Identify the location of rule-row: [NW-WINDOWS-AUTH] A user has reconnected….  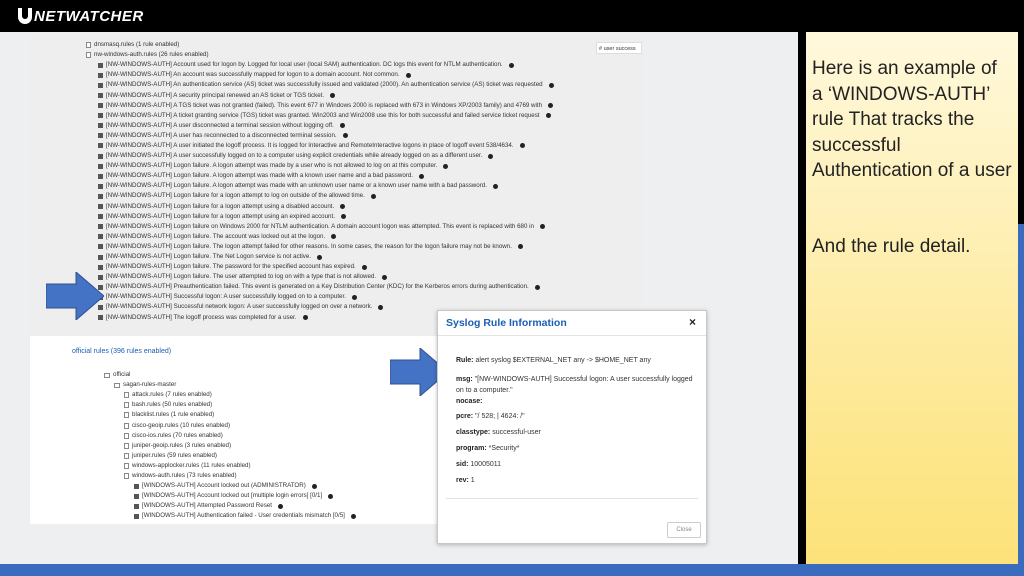
(320, 136).